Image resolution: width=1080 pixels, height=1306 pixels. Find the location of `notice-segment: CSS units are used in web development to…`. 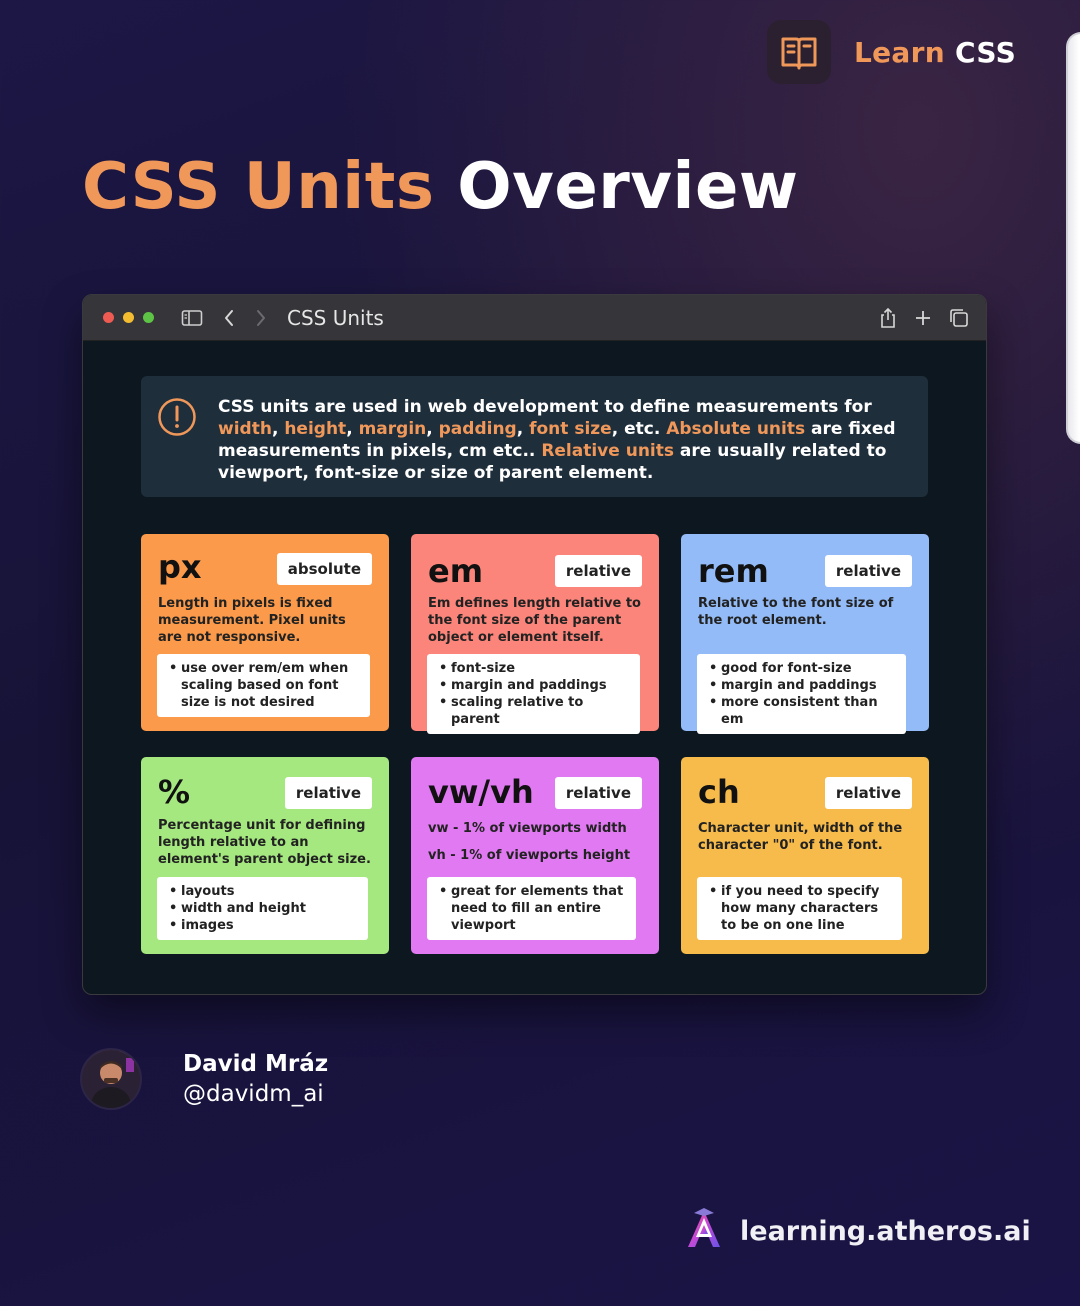

notice-segment: CSS units are used in web development to… is located at coordinates (545, 407).